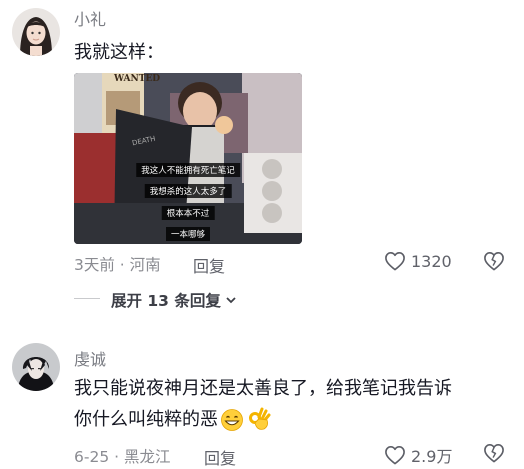 Image resolution: width=524 pixels, height=469 pixels. Describe the element at coordinates (94, 265) in the screenshot. I see `comment-time: 3天前` at that location.